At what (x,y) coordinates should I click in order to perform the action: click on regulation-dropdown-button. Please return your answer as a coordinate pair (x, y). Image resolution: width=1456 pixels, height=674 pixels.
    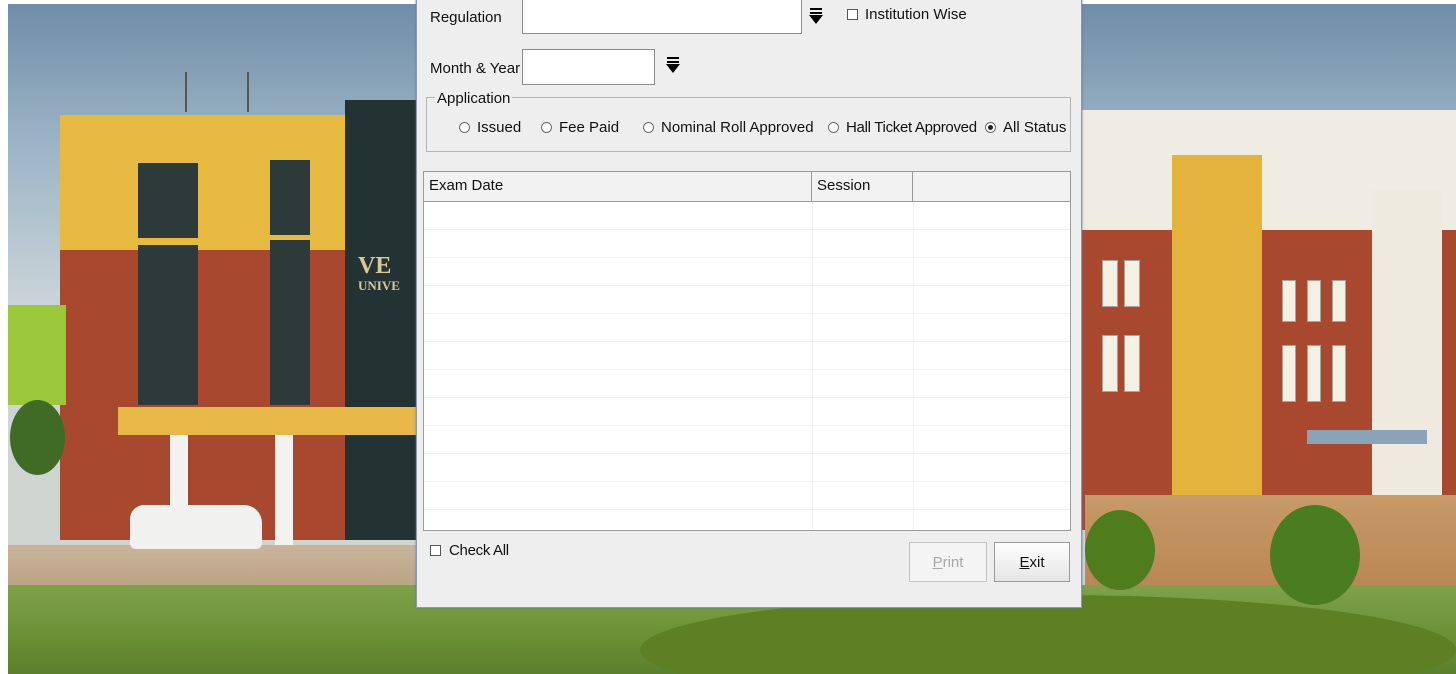
    Looking at the image, I should click on (816, 16).